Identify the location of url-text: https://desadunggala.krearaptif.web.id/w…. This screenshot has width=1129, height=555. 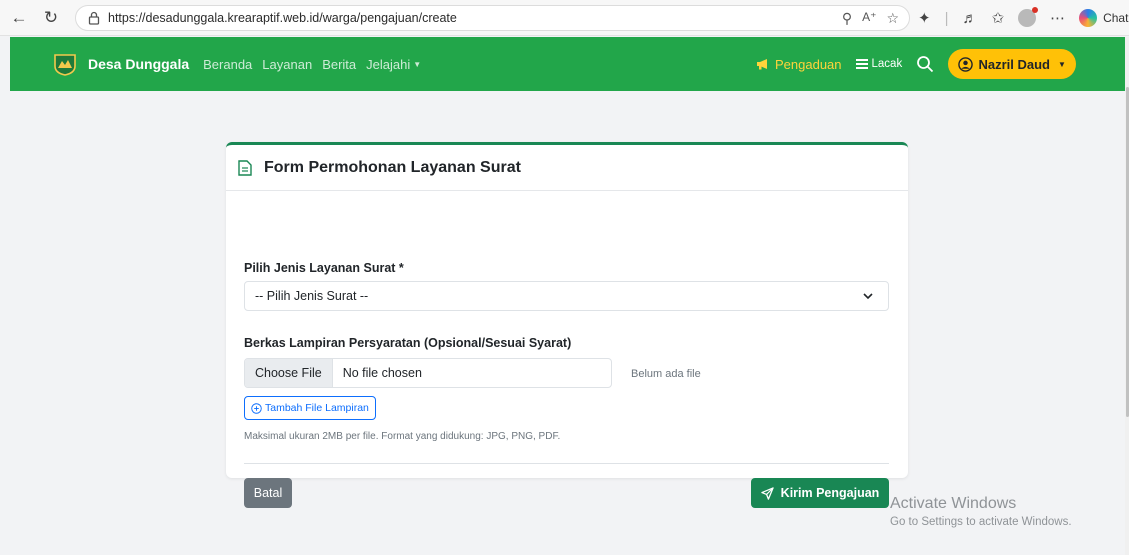
(282, 18).